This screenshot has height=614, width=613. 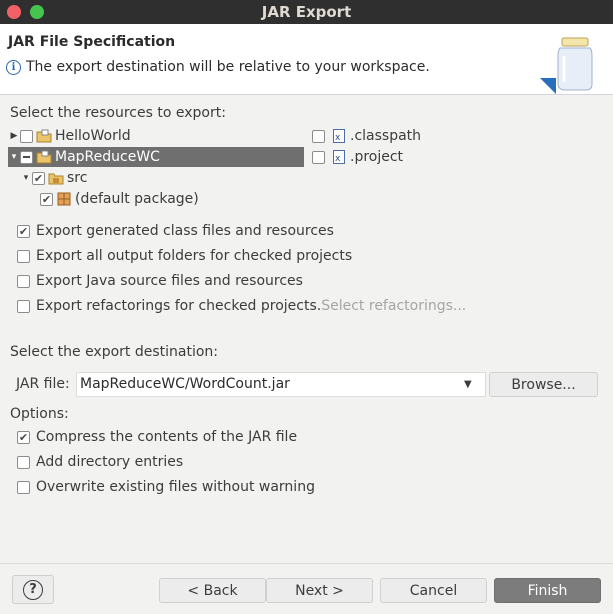 What do you see at coordinates (14, 136) in the screenshot?
I see `expand-arrow-icon: ▶` at bounding box center [14, 136].